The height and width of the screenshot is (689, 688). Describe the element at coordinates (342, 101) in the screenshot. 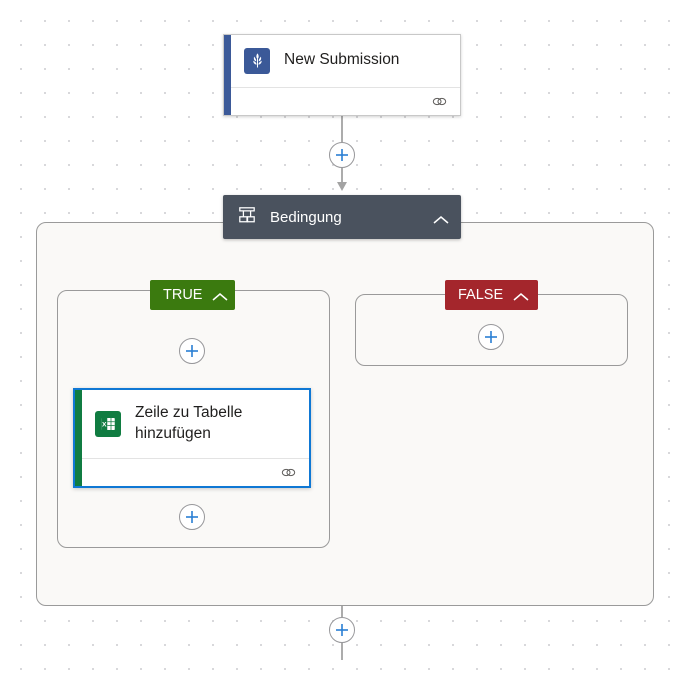

I see `trigger-card-footer` at that location.